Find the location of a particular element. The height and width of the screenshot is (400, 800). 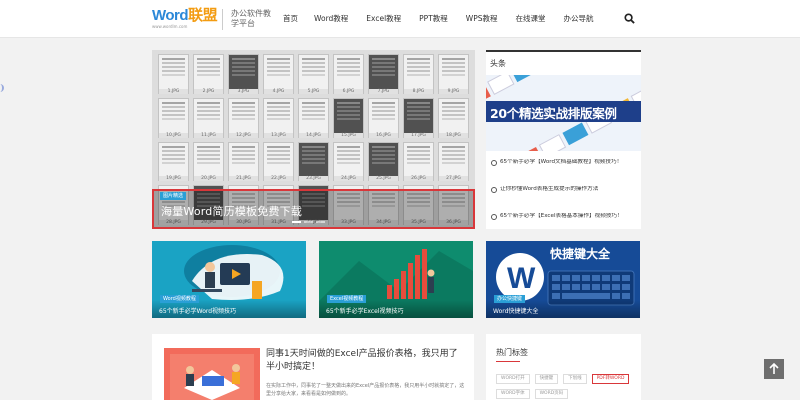

hot-tags-underline is located at coordinates (508, 361).